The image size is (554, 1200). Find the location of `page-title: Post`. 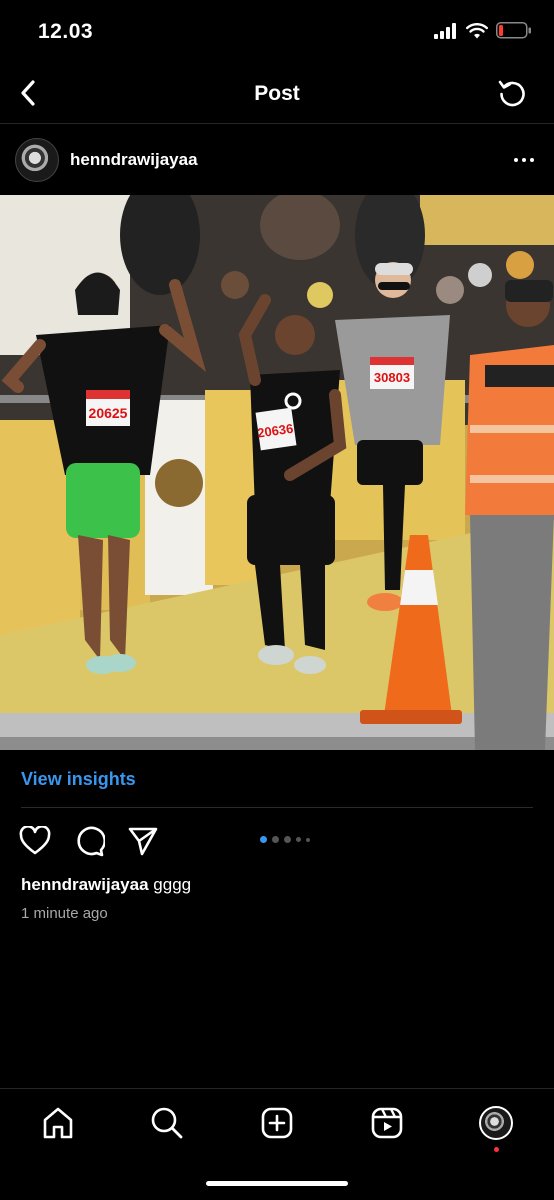

page-title: Post is located at coordinates (277, 93).